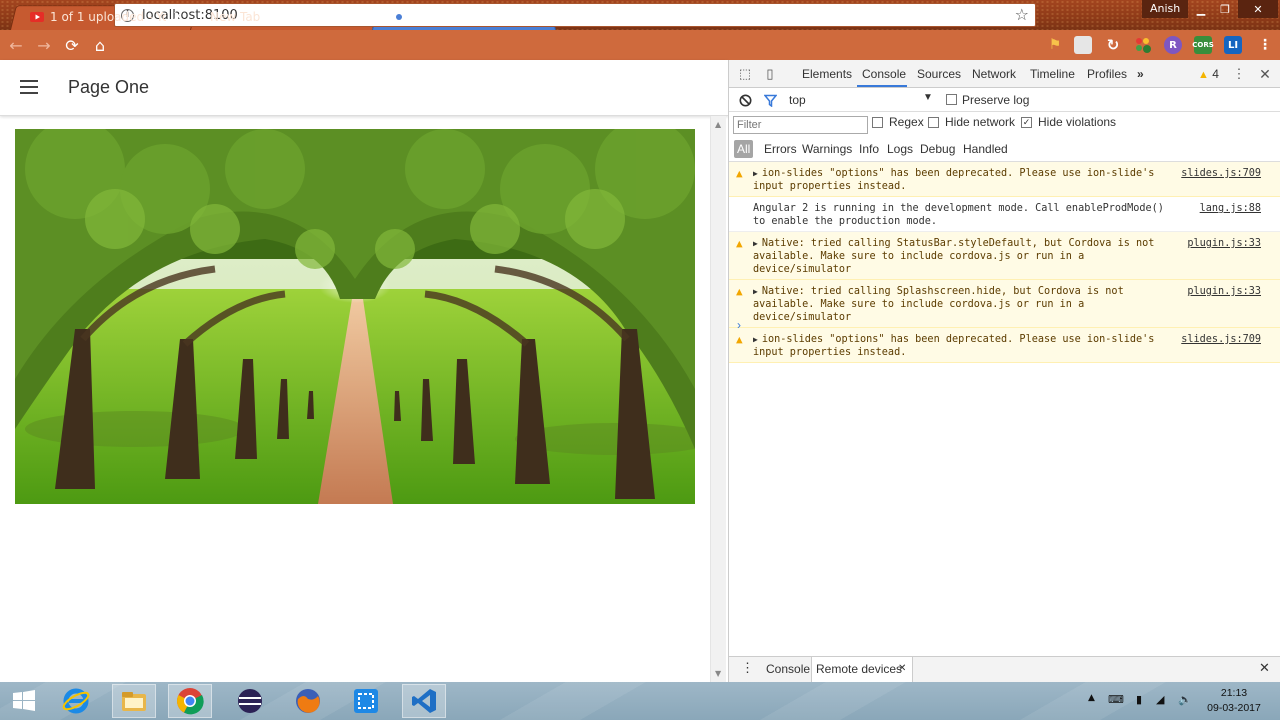 This screenshot has width=1280, height=720. What do you see at coordinates (1230, 208) in the screenshot?
I see `source-link: lang.js:88` at bounding box center [1230, 208].